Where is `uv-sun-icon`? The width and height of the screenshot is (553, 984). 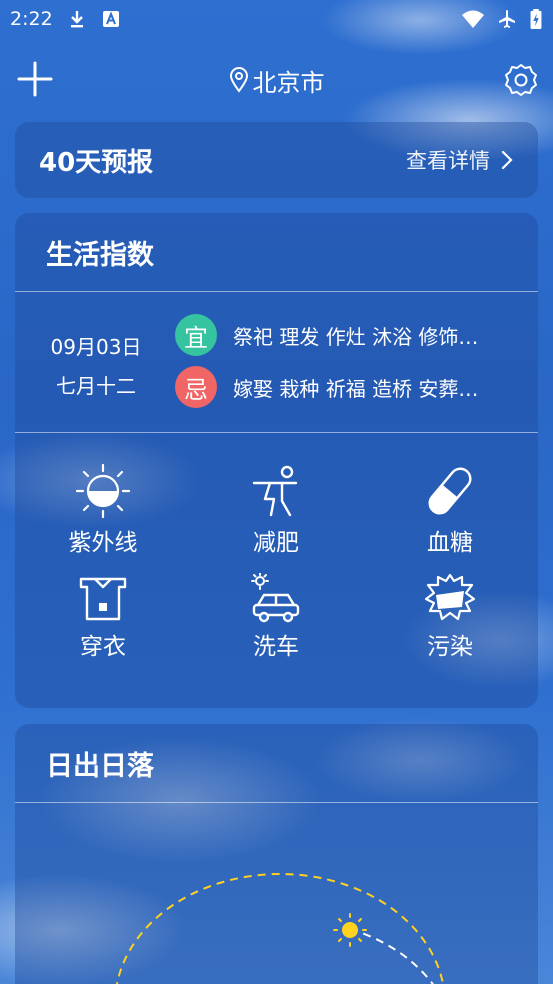 uv-sun-icon is located at coordinates (103, 491).